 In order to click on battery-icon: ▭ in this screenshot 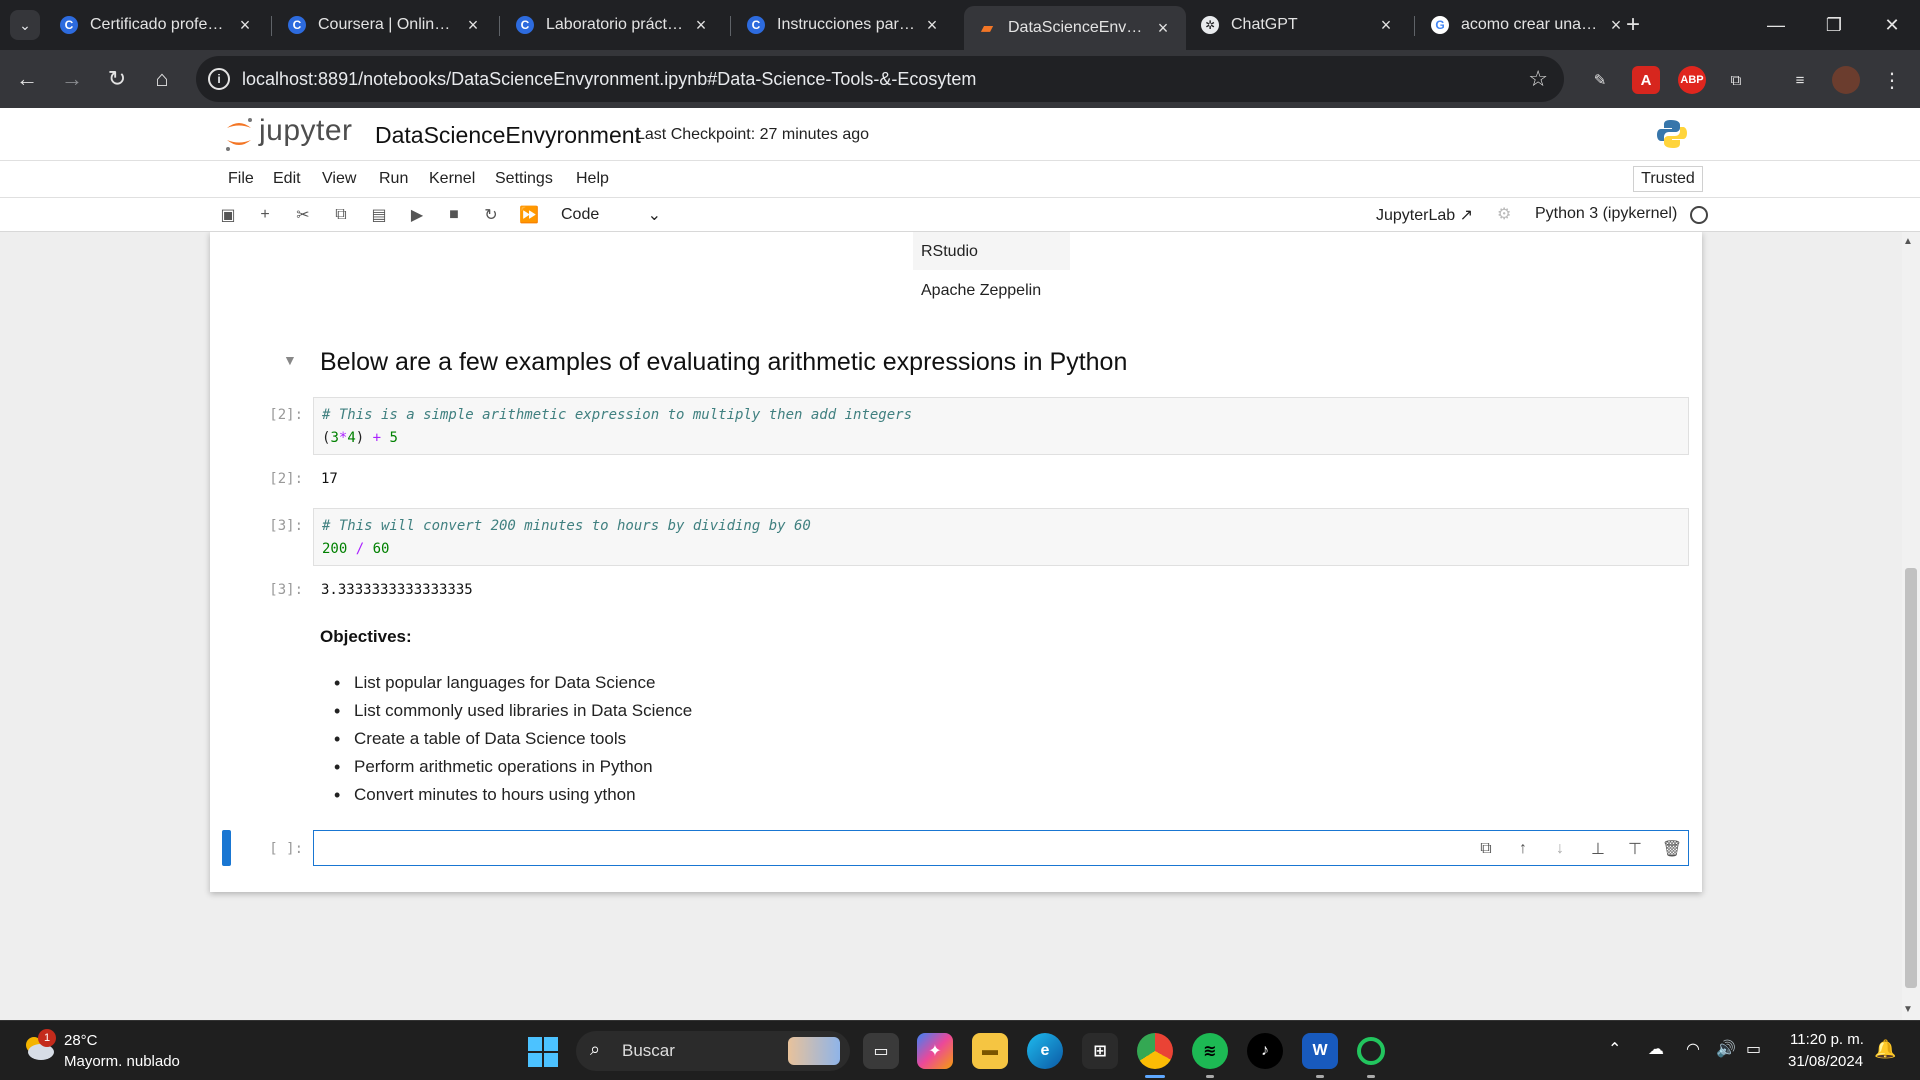, I will do `click(1753, 1049)`.